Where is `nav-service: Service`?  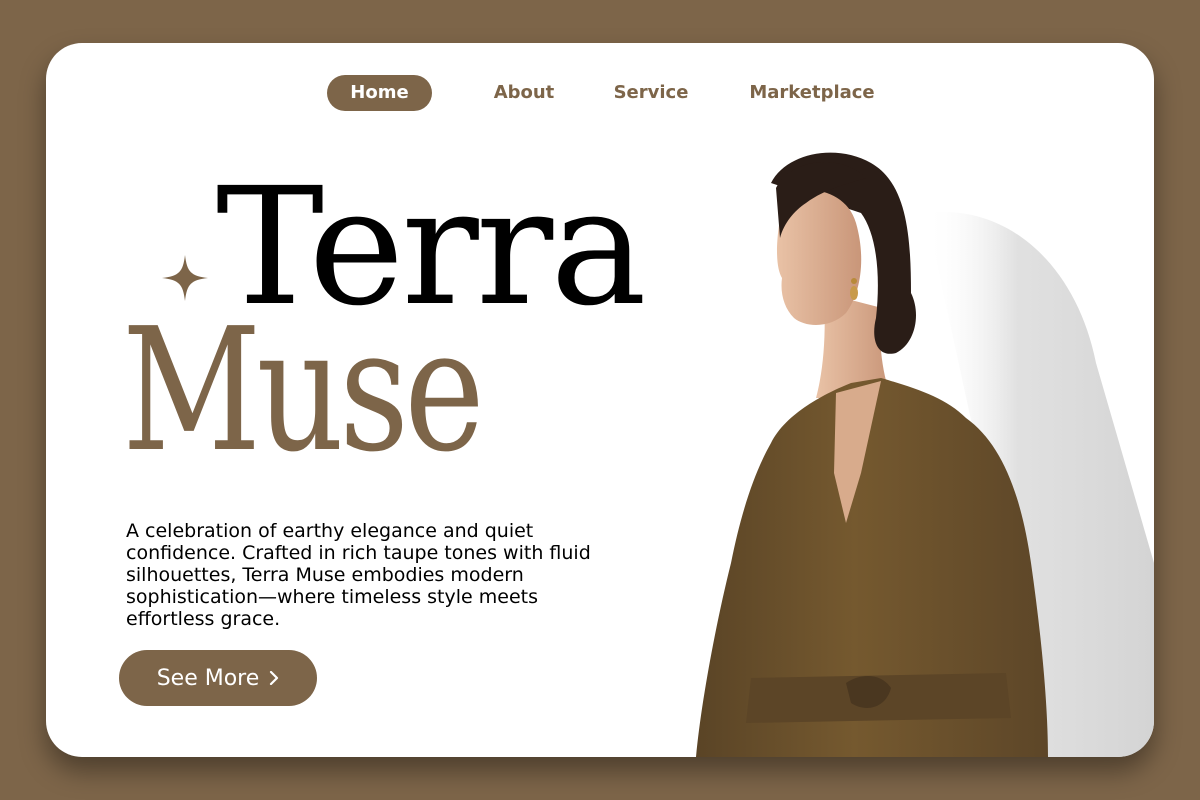 nav-service: Service is located at coordinates (651, 93).